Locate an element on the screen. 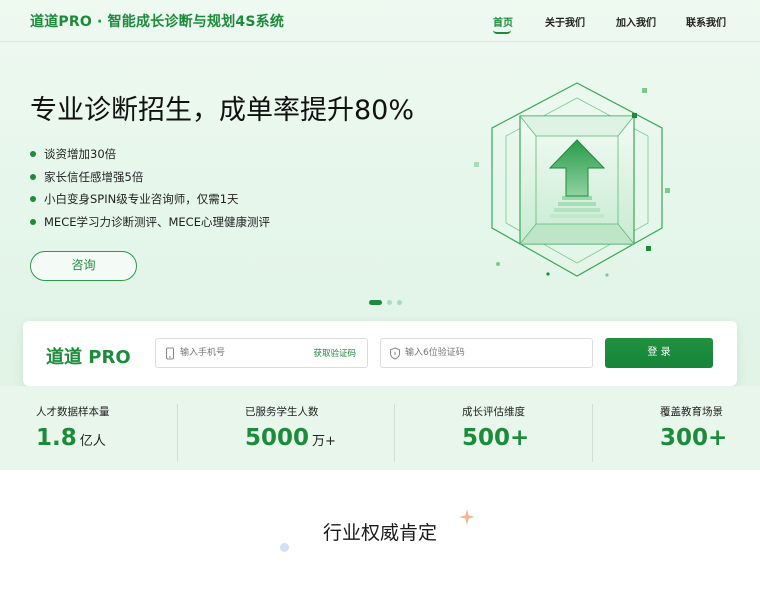 The image size is (760, 600). login-logo: 道道 PRO is located at coordinates (88, 357).